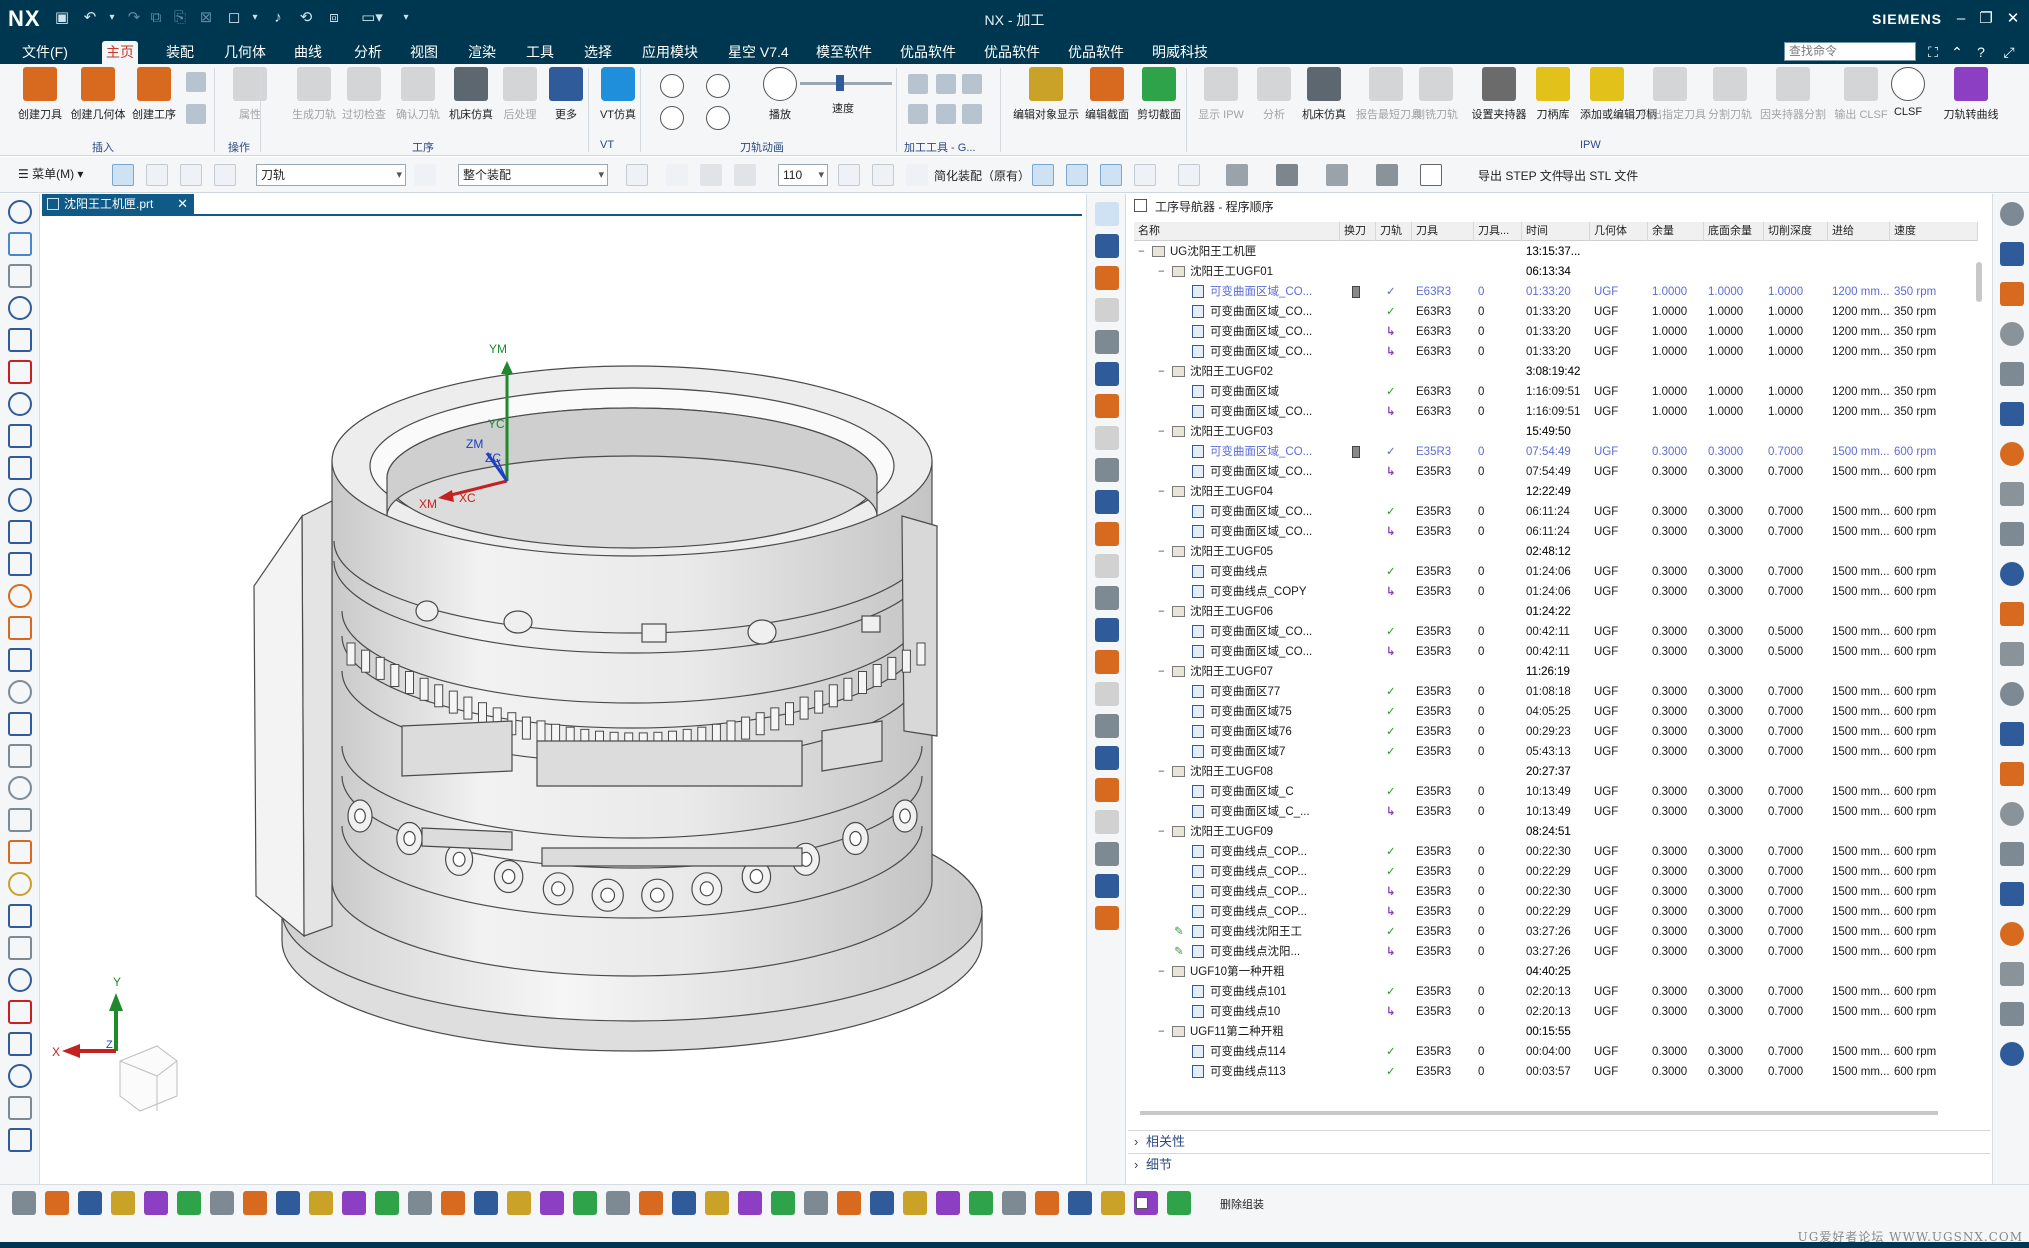 The image size is (2029, 1248). What do you see at coordinates (803, 175) in the screenshot?
I see `zoom-select: 110` at bounding box center [803, 175].